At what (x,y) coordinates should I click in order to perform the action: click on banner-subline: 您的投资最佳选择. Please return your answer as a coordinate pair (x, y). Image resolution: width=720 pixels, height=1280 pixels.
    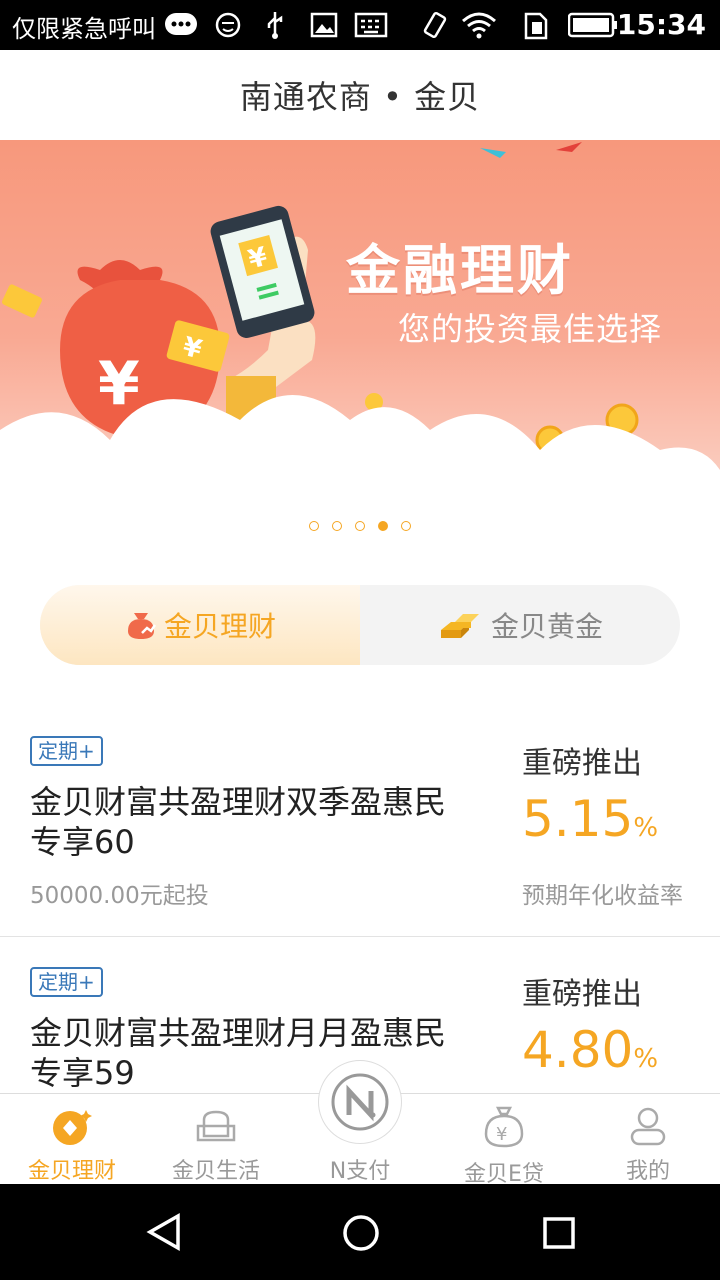
    Looking at the image, I should click on (530, 329).